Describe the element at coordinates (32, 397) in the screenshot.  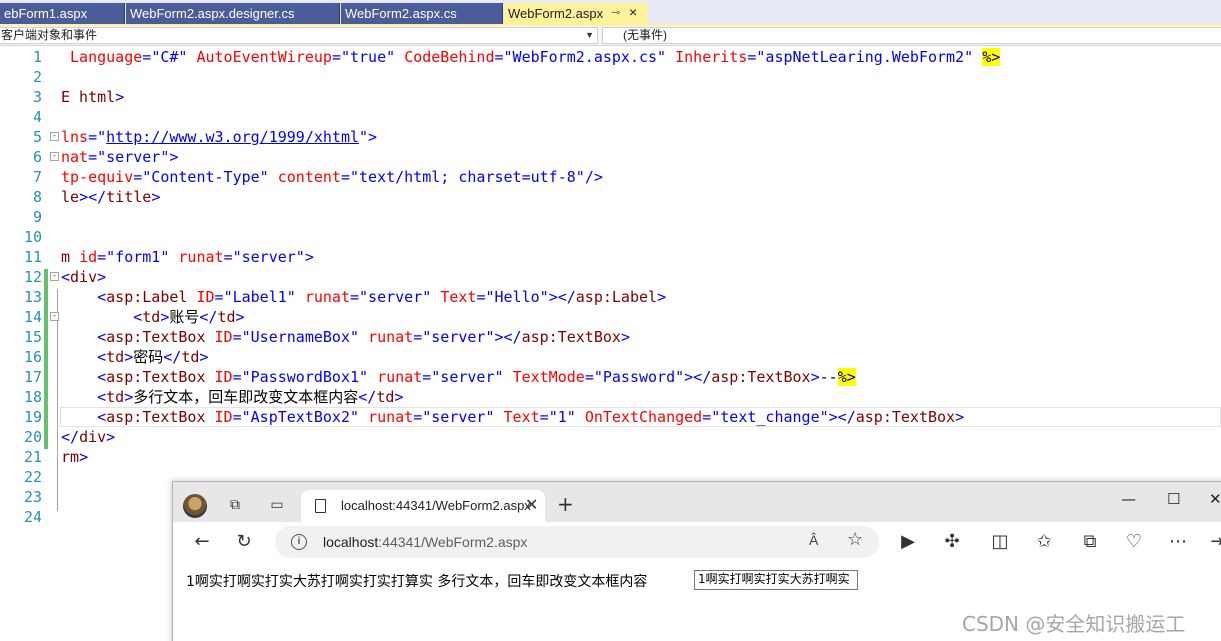
I see `line-number: 18` at that location.